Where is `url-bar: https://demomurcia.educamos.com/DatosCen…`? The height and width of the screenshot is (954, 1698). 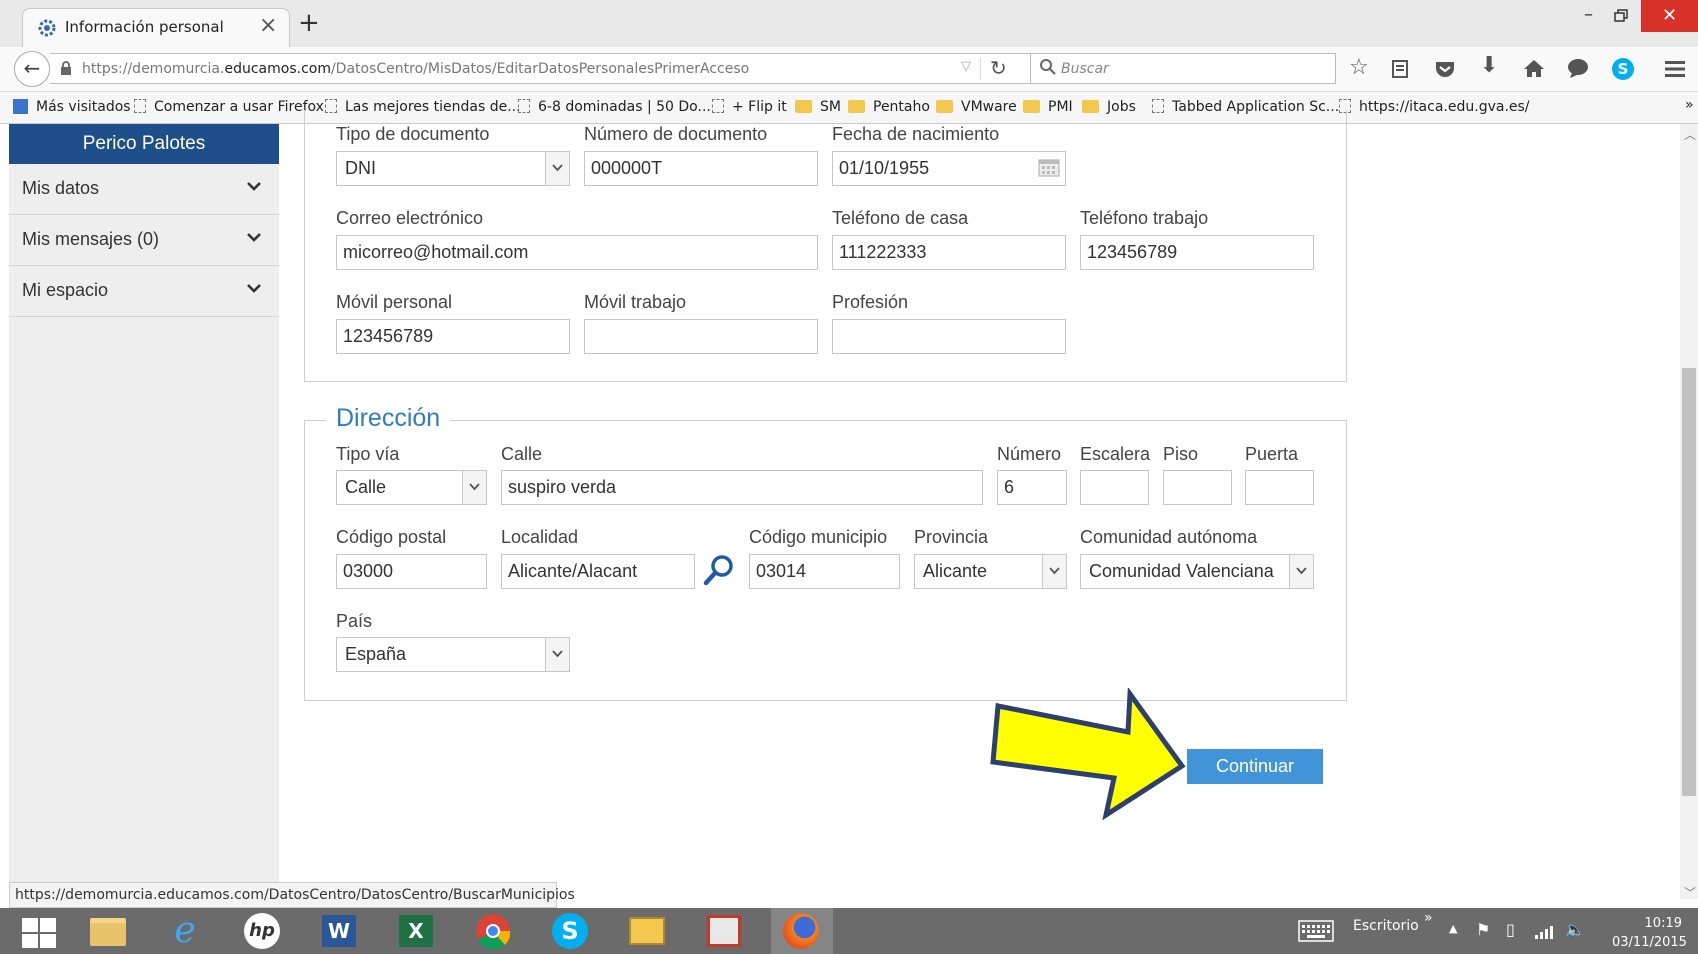 url-bar: https://demomurcia.educamos.com/DatosCen… is located at coordinates (552, 68).